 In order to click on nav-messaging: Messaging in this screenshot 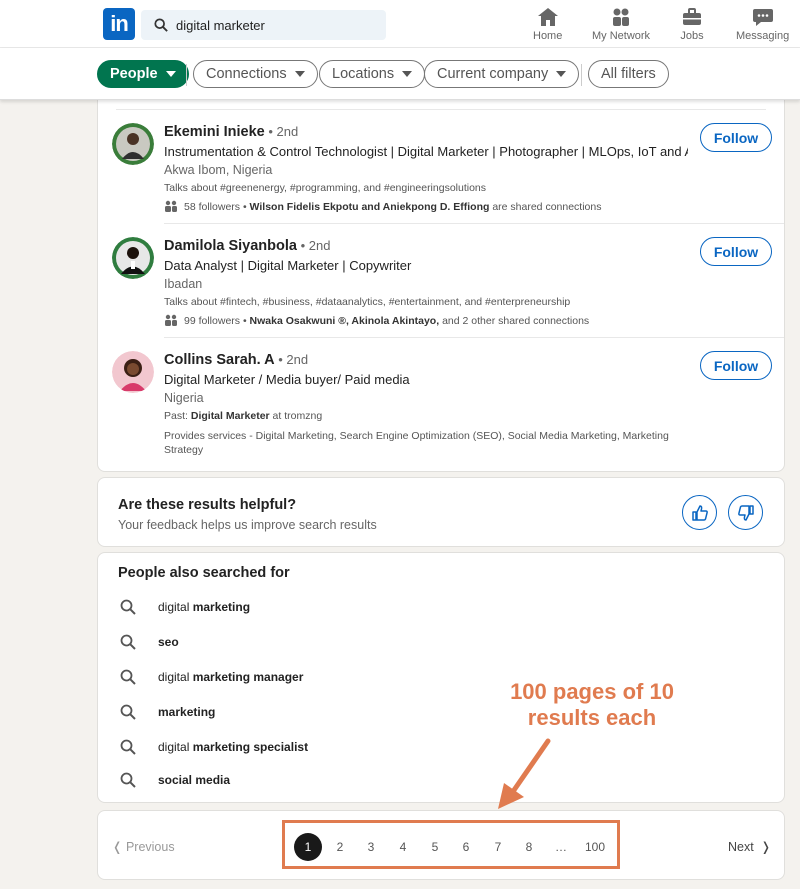, I will do `click(762, 24)`.